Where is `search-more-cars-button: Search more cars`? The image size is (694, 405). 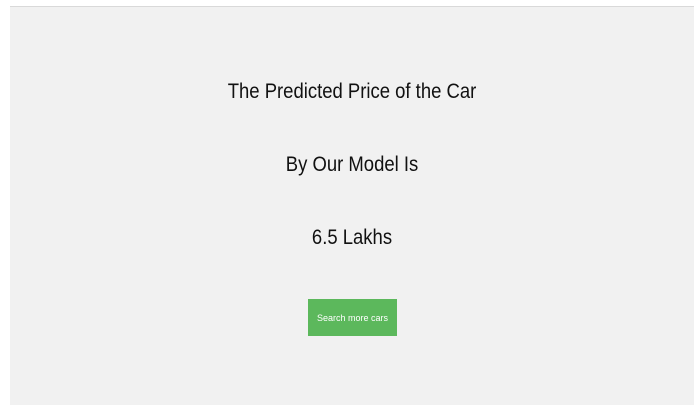
search-more-cars-button: Search more cars is located at coordinates (352, 317).